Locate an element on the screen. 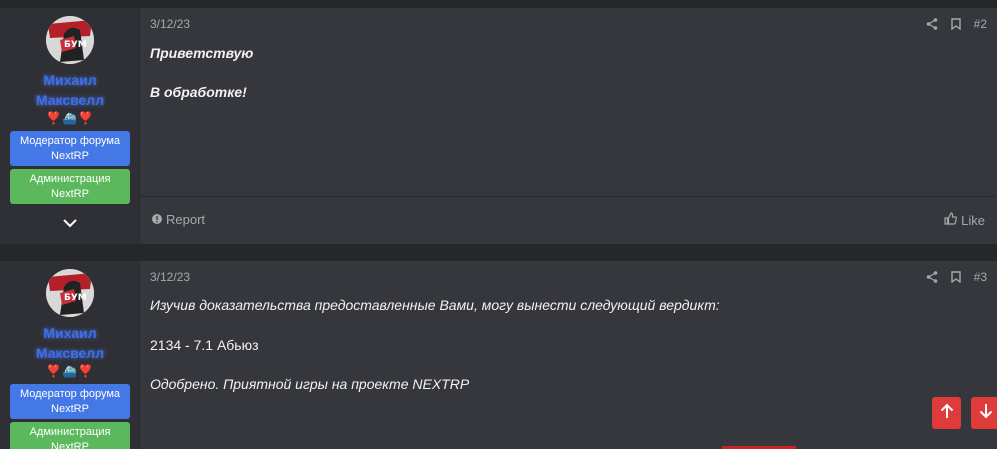 Image resolution: width=997 pixels, height=449 pixels. post-actions: #3 is located at coordinates (956, 277).